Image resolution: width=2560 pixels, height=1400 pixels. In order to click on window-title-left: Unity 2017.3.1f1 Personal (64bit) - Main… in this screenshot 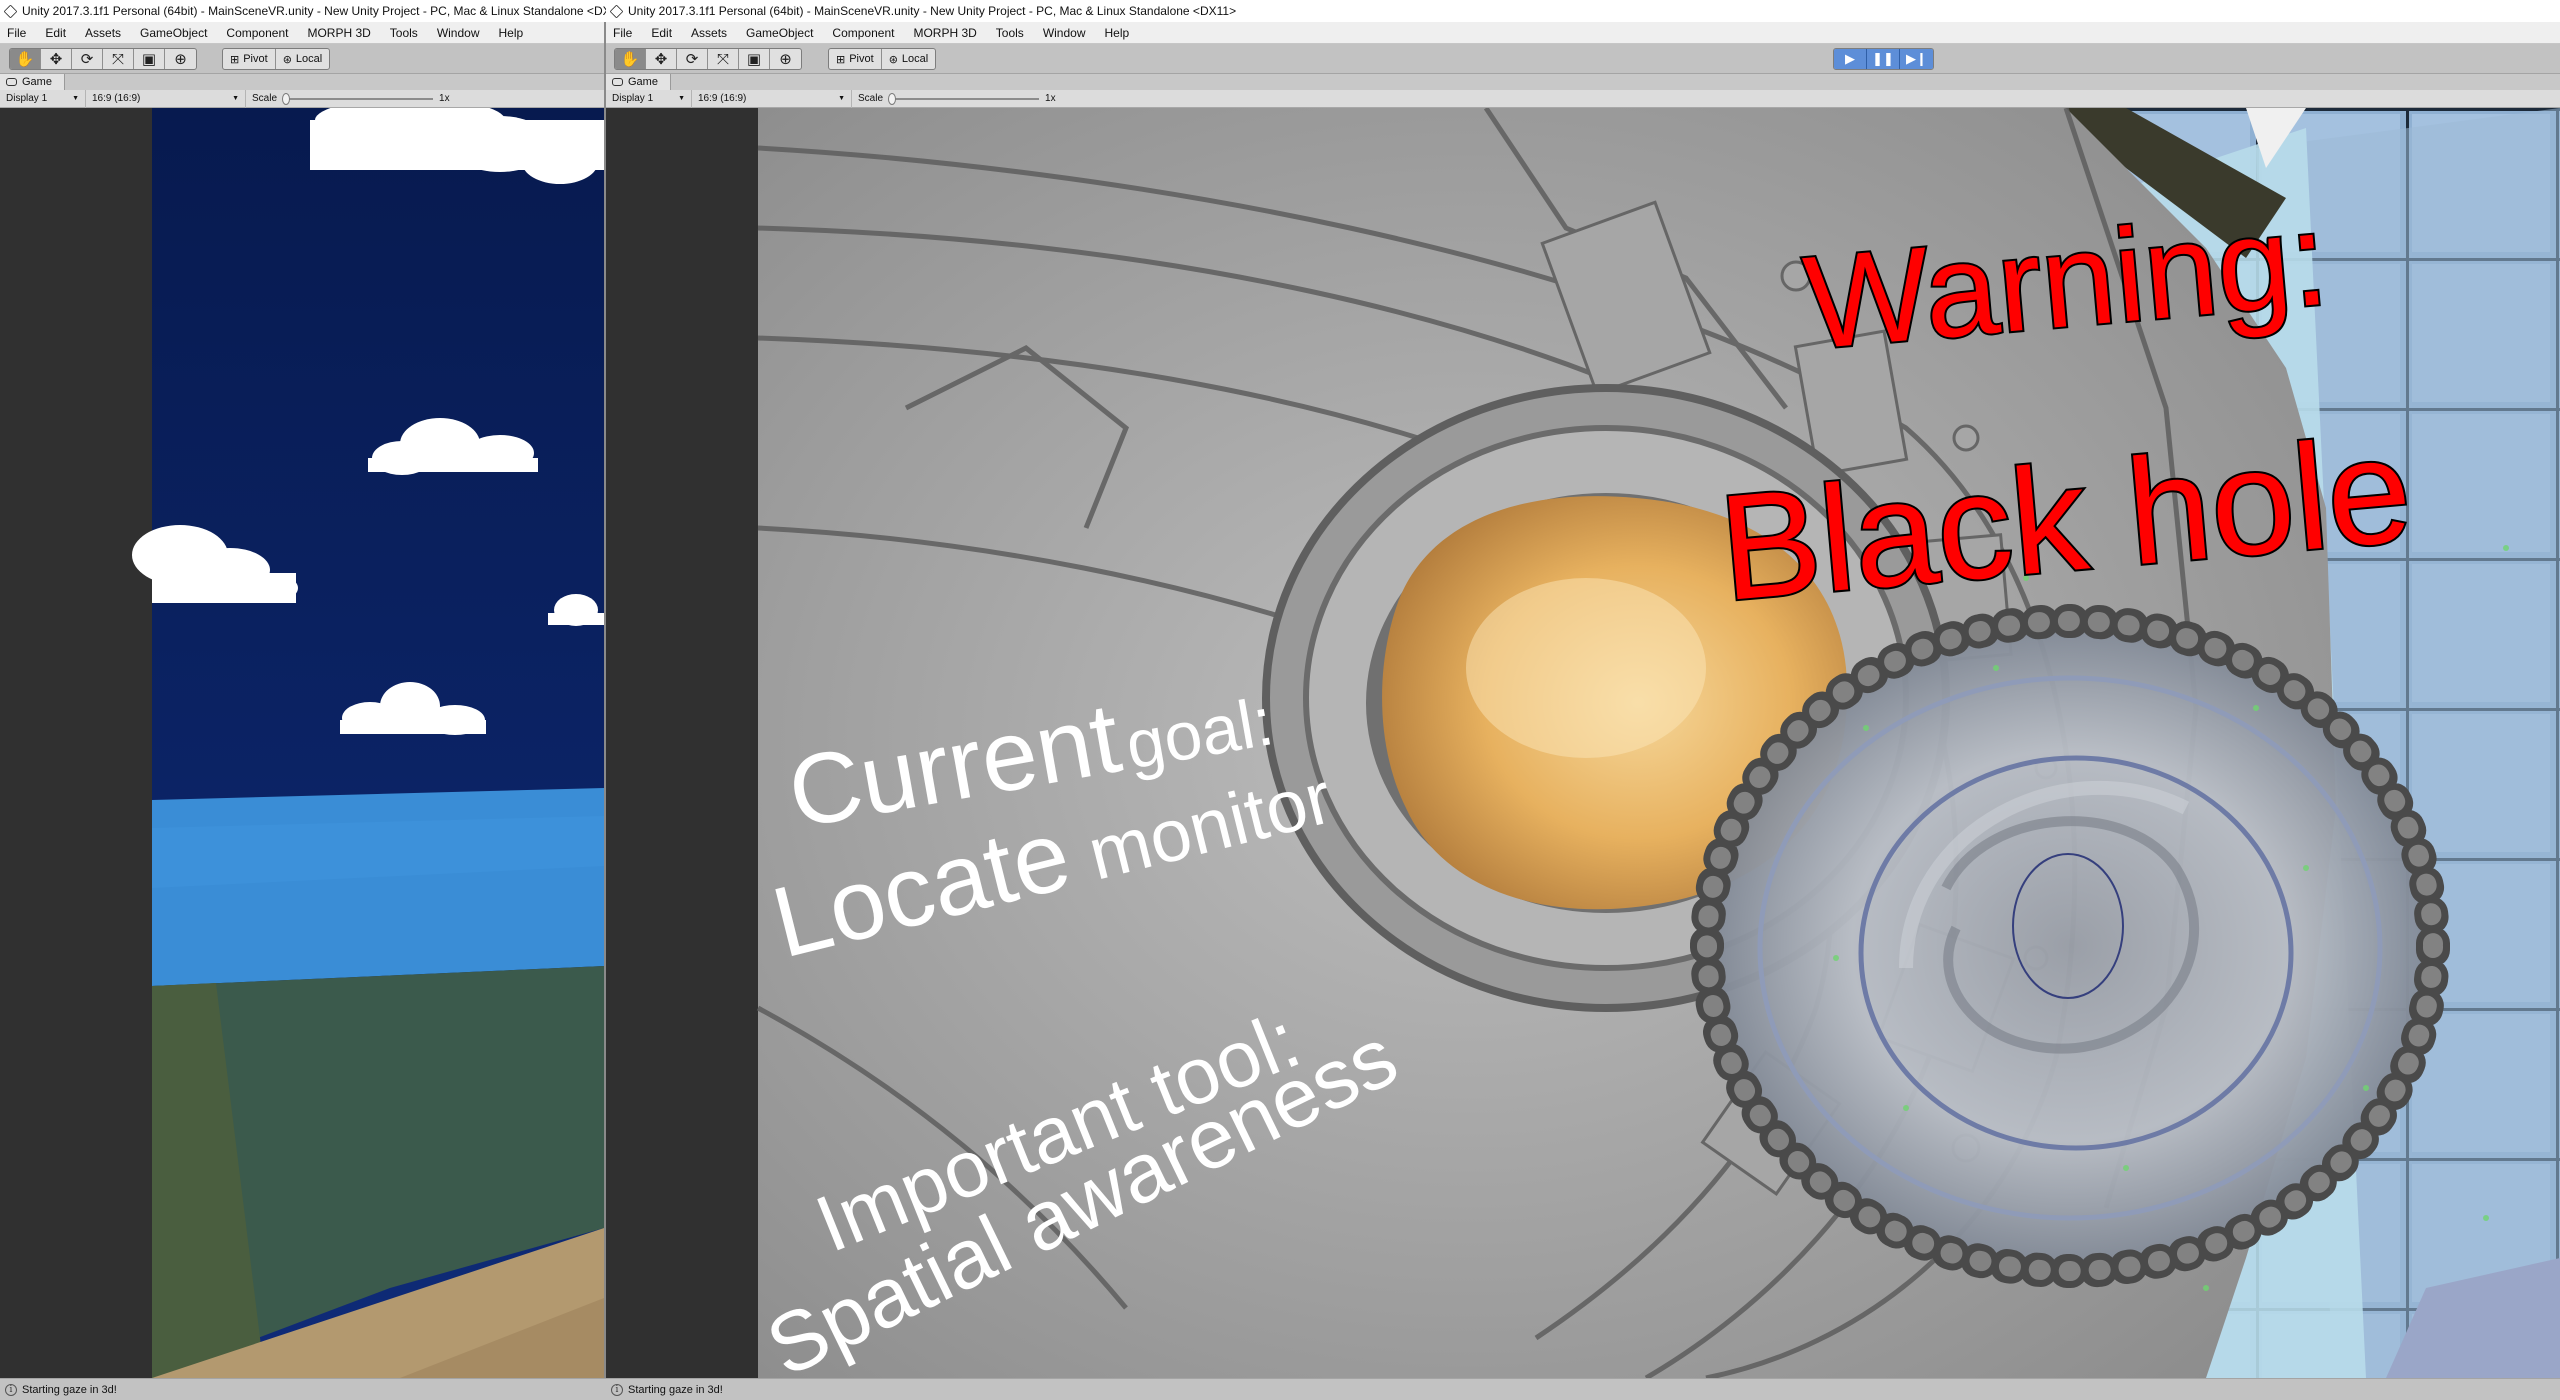, I will do `click(303, 11)`.